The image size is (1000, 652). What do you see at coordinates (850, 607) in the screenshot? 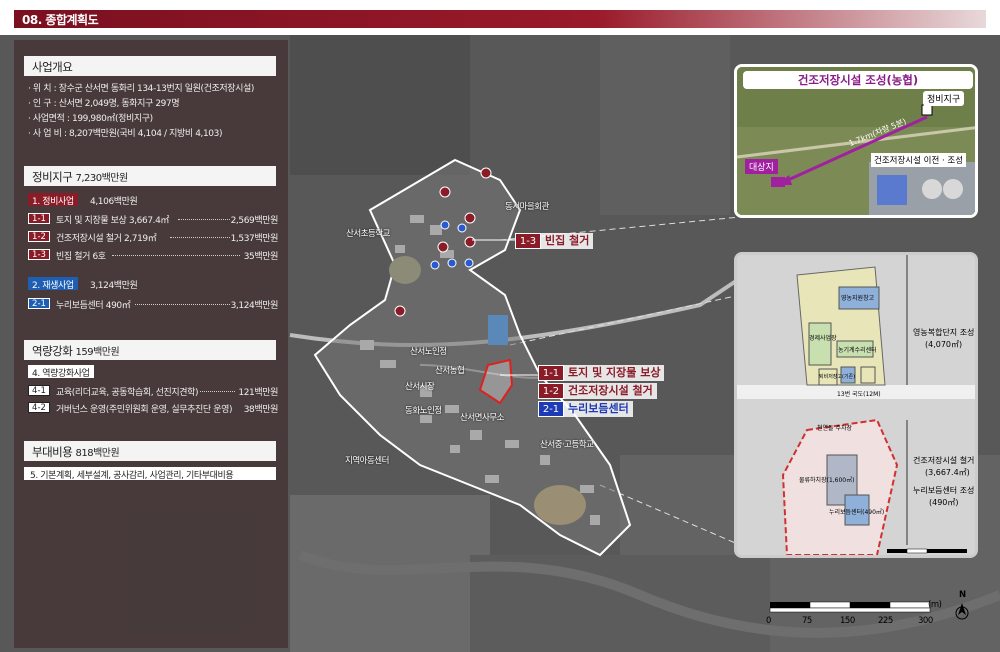
I see `scale-bar` at bounding box center [850, 607].